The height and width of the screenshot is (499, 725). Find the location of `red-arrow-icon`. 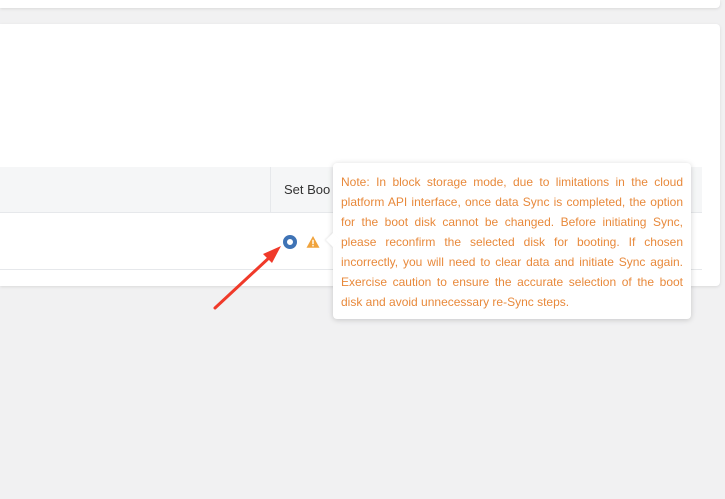

red-arrow-icon is located at coordinates (247, 278).